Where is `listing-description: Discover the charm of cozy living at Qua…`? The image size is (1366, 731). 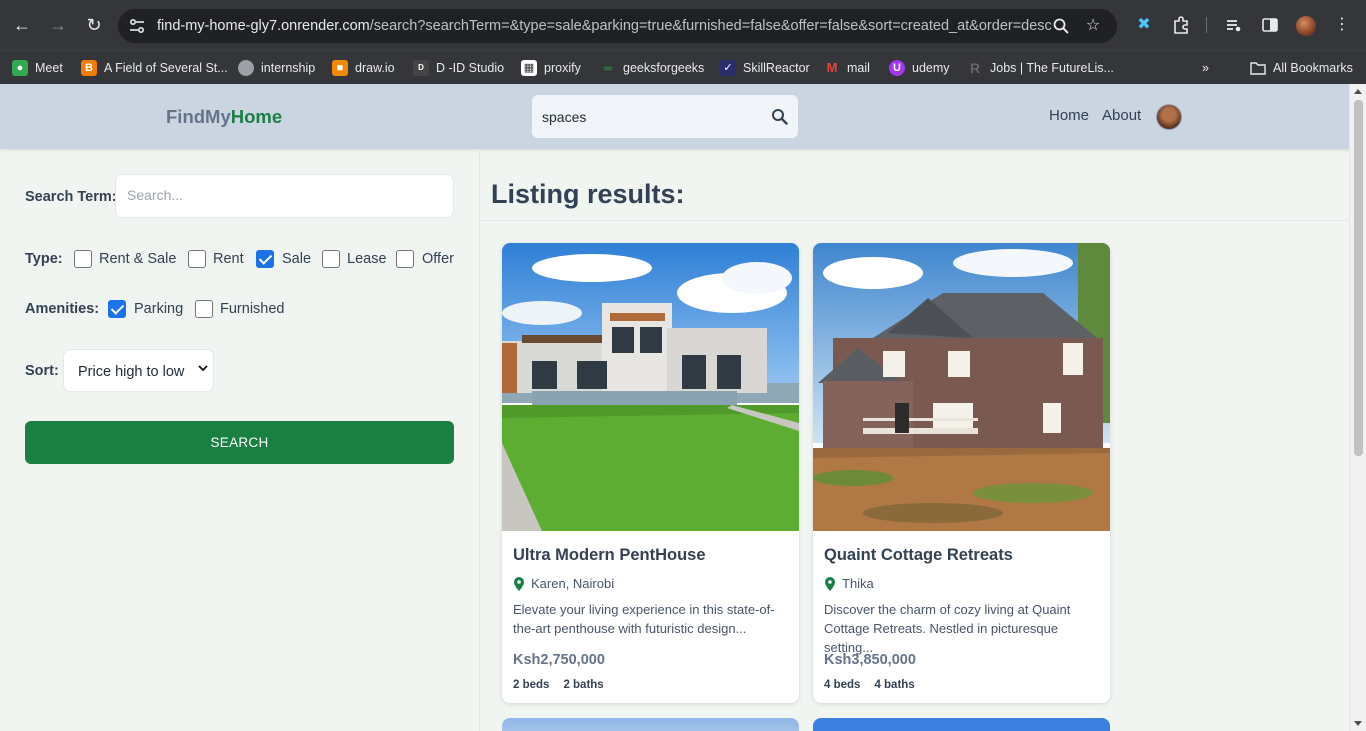
listing-description: Discover the charm of cozy living at Qua… is located at coordinates (947, 628).